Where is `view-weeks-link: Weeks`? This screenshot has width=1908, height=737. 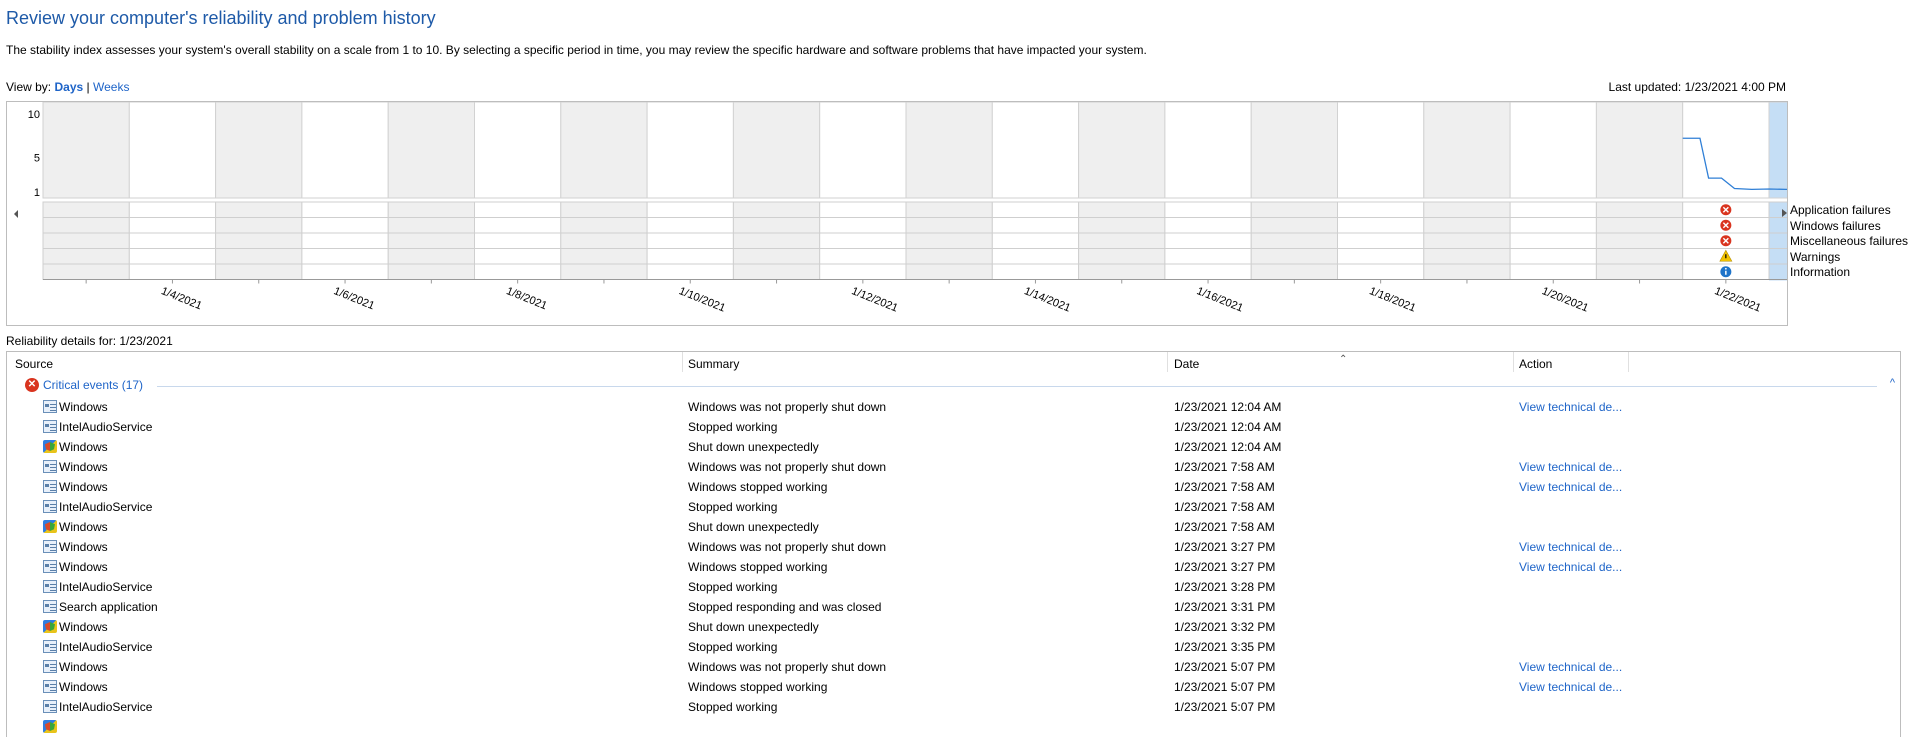 view-weeks-link: Weeks is located at coordinates (111, 87).